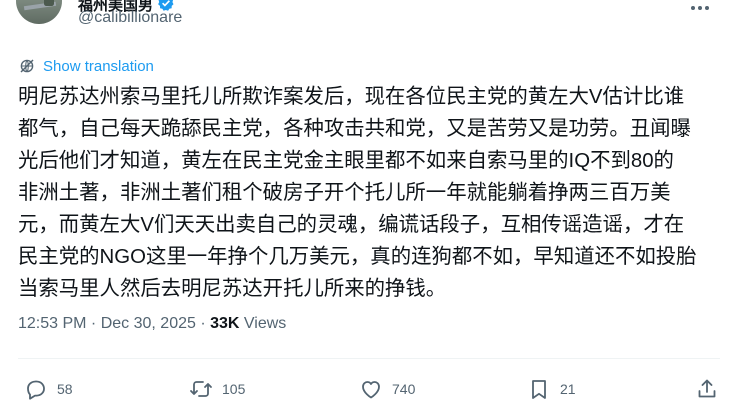  I want to click on more-options-button, so click(700, 8).